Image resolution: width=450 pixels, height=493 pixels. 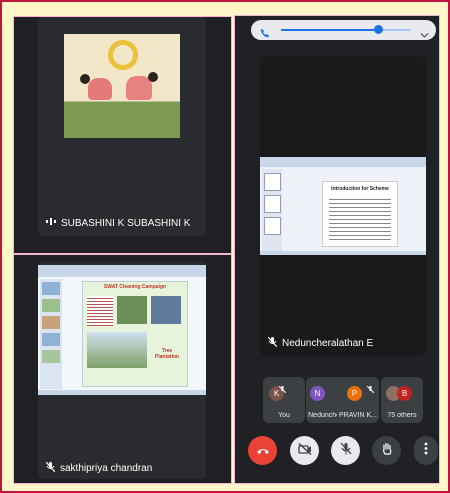 What do you see at coordinates (135, 287) in the screenshot?
I see `slide-title: SWAT Cleaning Campaign` at bounding box center [135, 287].